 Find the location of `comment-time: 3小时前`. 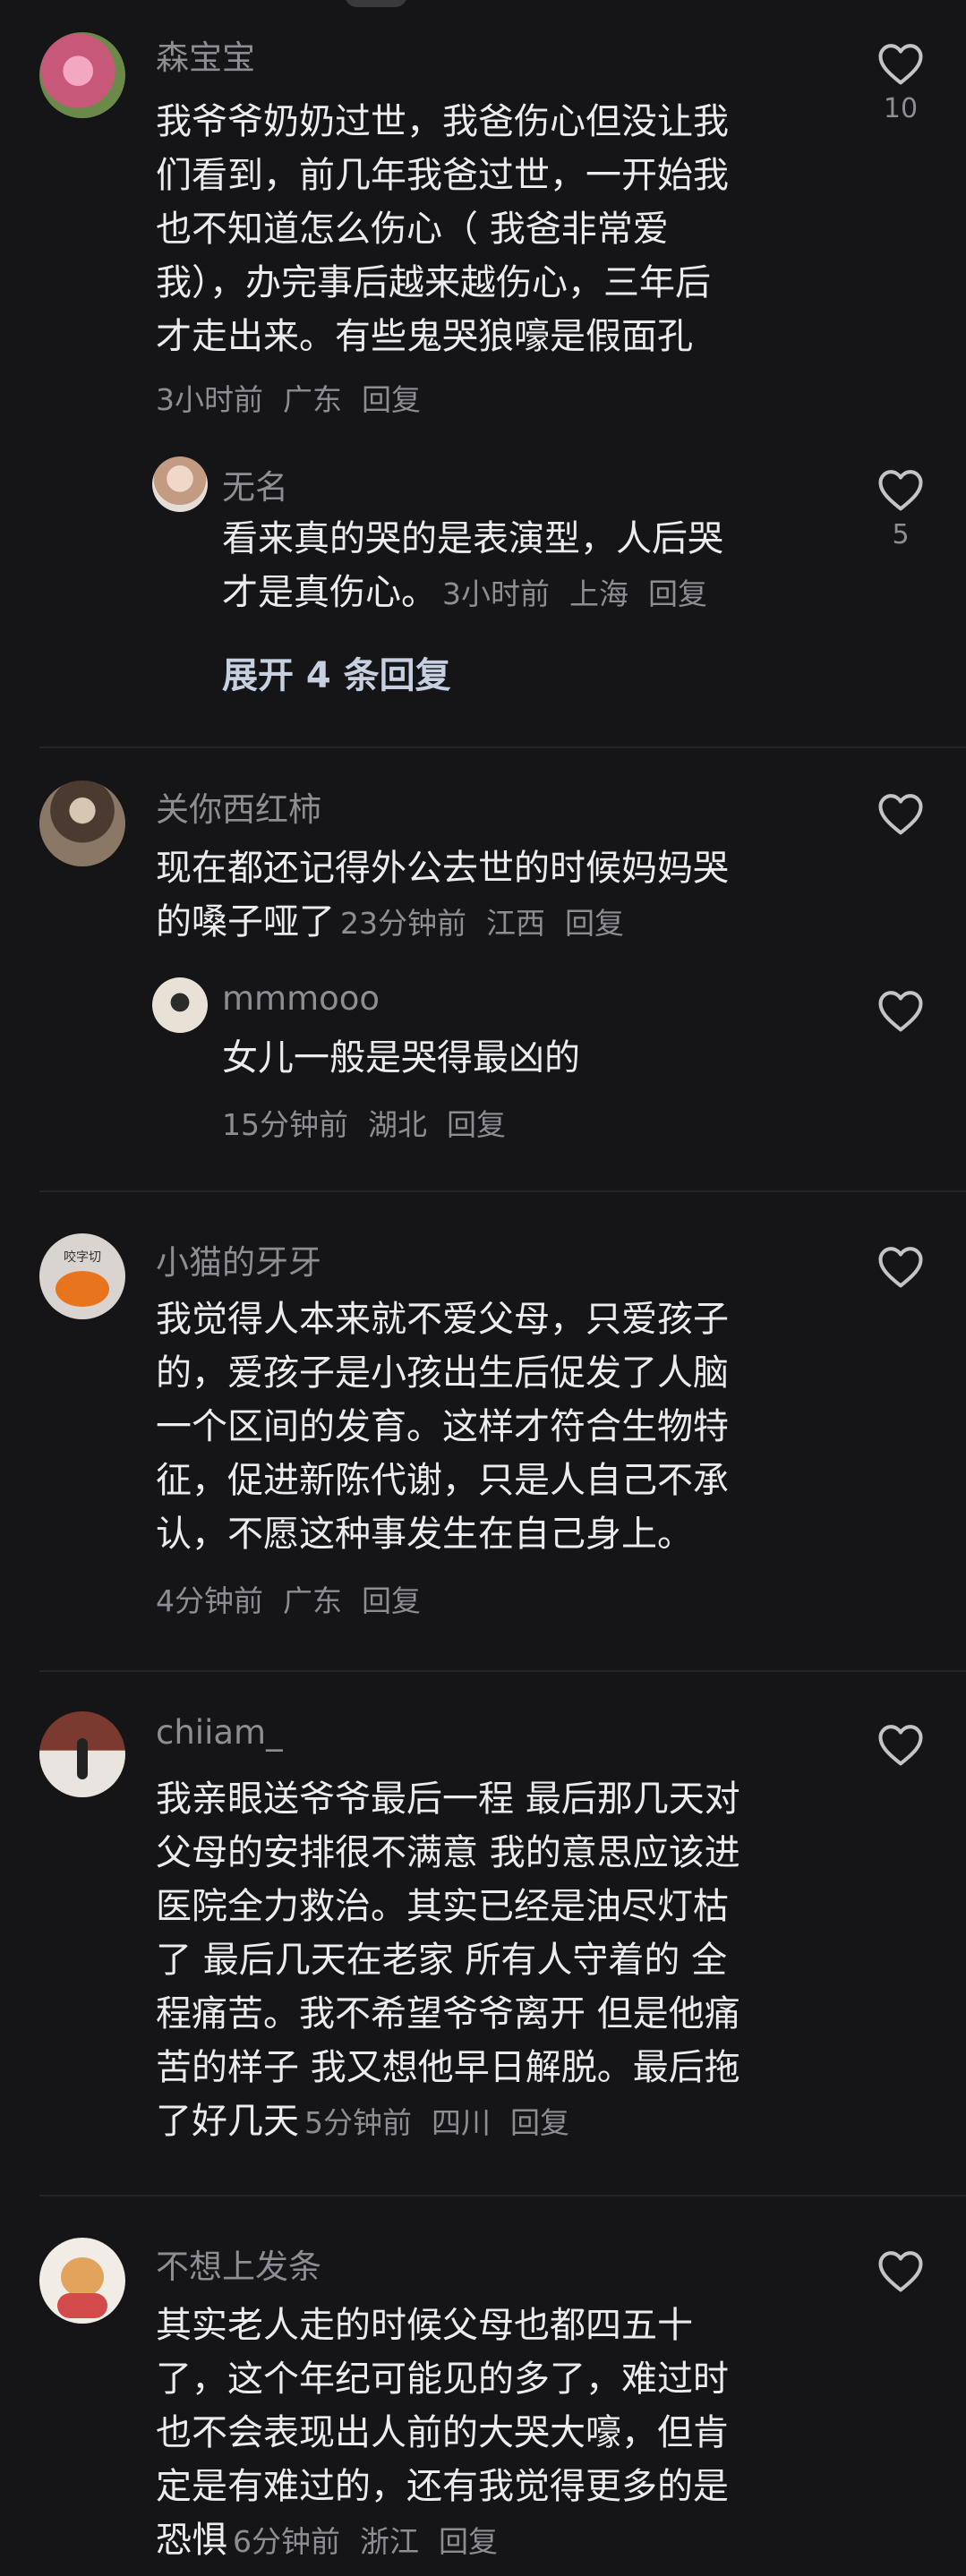

comment-time: 3小时前 is located at coordinates (209, 399).